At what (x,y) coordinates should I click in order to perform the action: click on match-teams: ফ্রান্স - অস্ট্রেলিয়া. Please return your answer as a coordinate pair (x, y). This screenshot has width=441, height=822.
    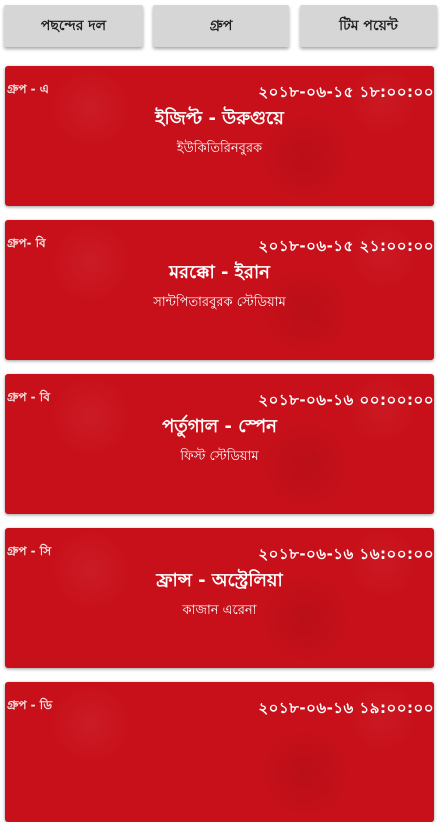
    Looking at the image, I should click on (219, 580).